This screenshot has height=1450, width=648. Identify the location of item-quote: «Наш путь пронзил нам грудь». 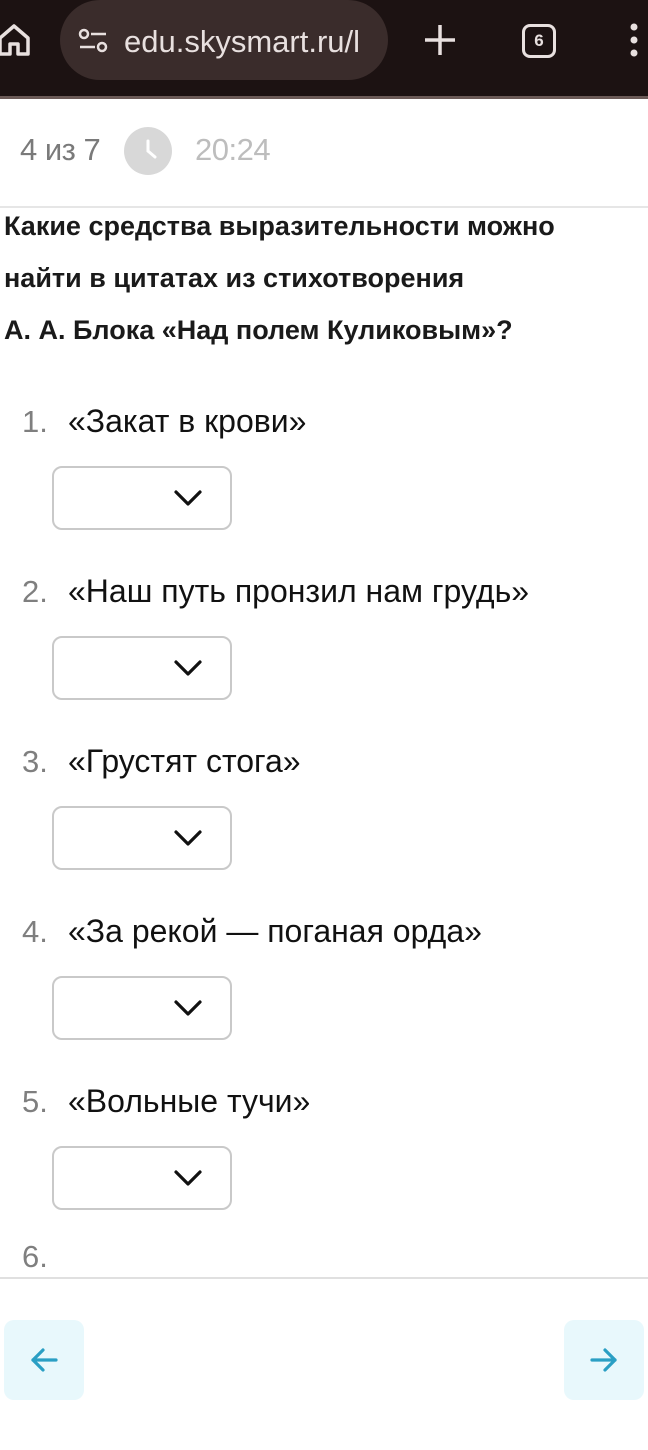
(299, 591).